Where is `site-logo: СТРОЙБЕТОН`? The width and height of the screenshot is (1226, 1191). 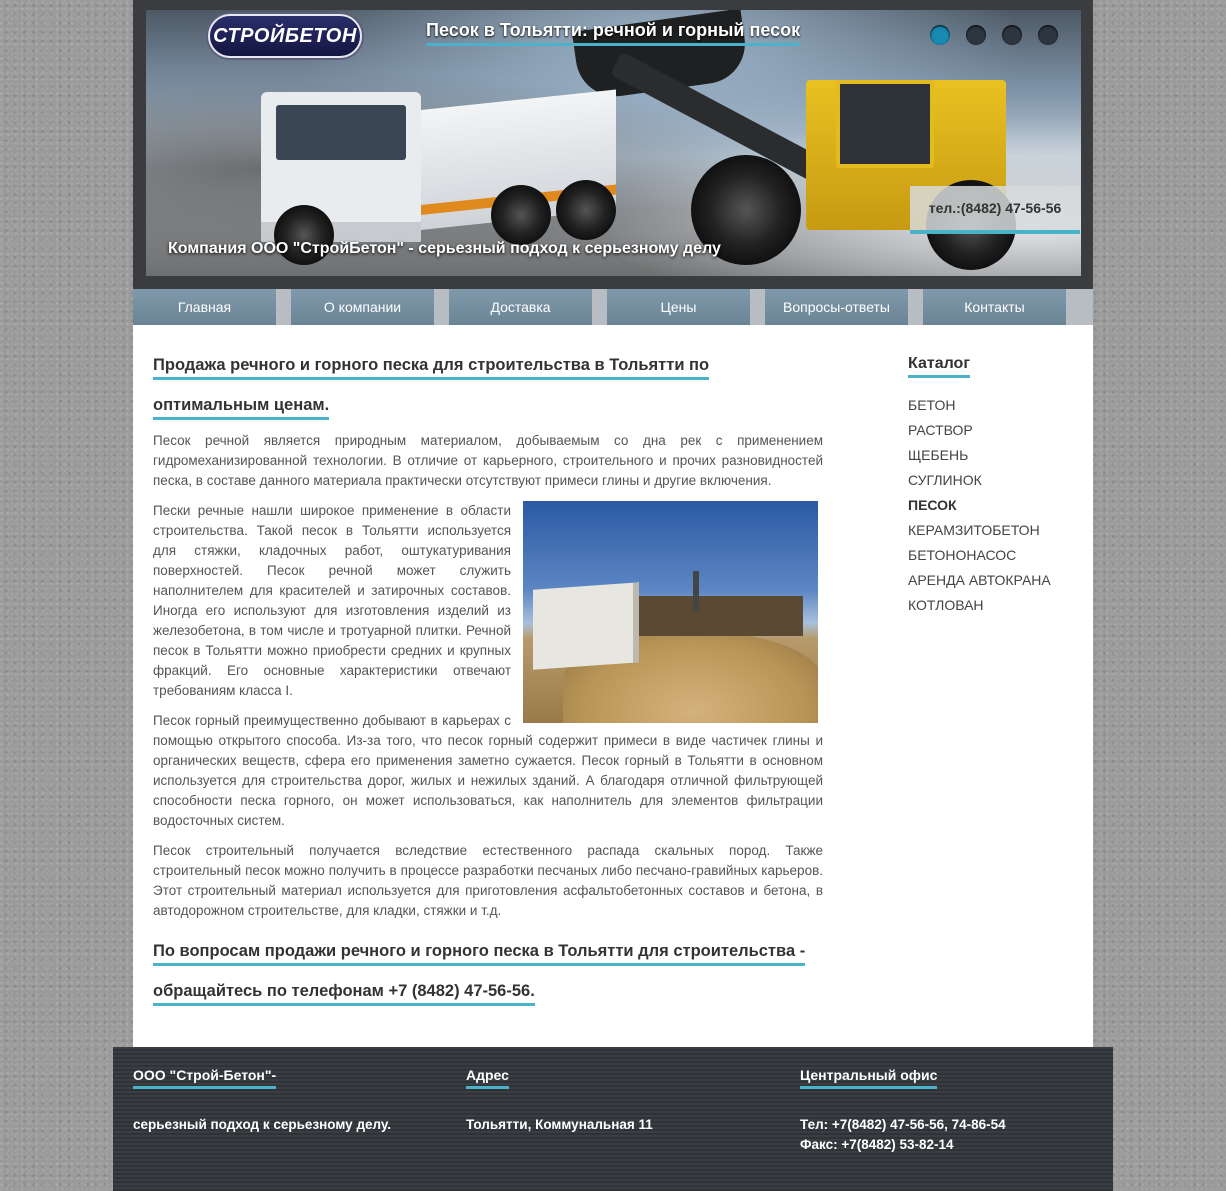
site-logo: СТРОЙБЕТОН is located at coordinates (285, 36).